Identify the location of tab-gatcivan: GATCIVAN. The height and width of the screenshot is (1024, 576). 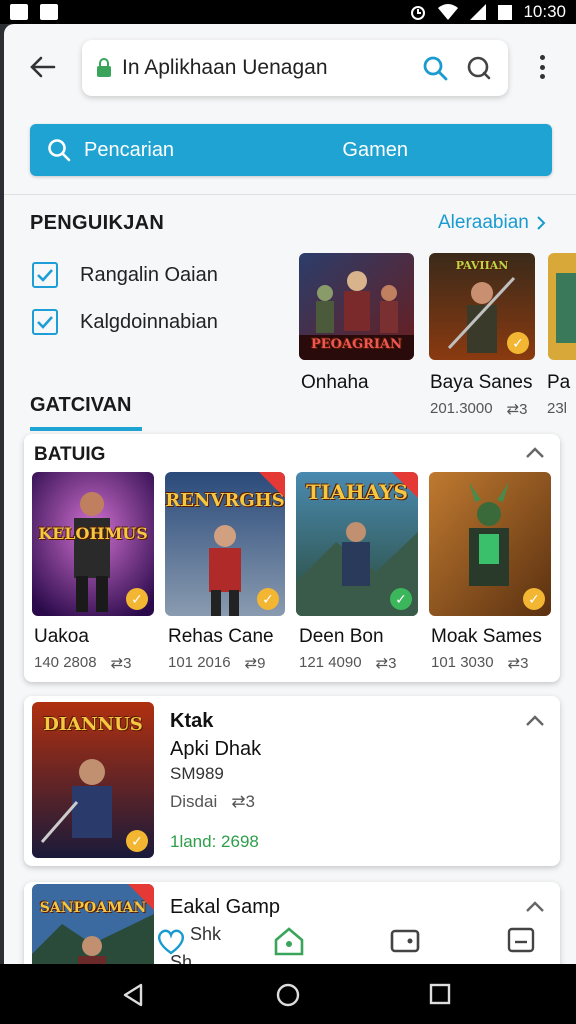
(80, 405).